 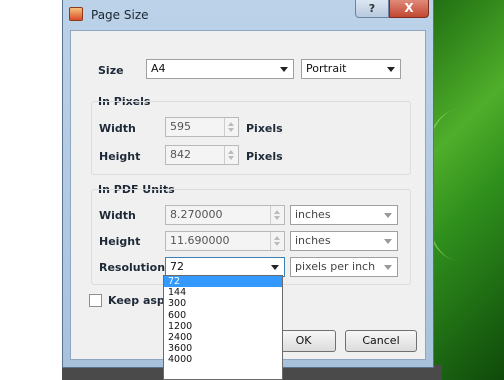 What do you see at coordinates (372, 9) in the screenshot?
I see `help-button: ?` at bounding box center [372, 9].